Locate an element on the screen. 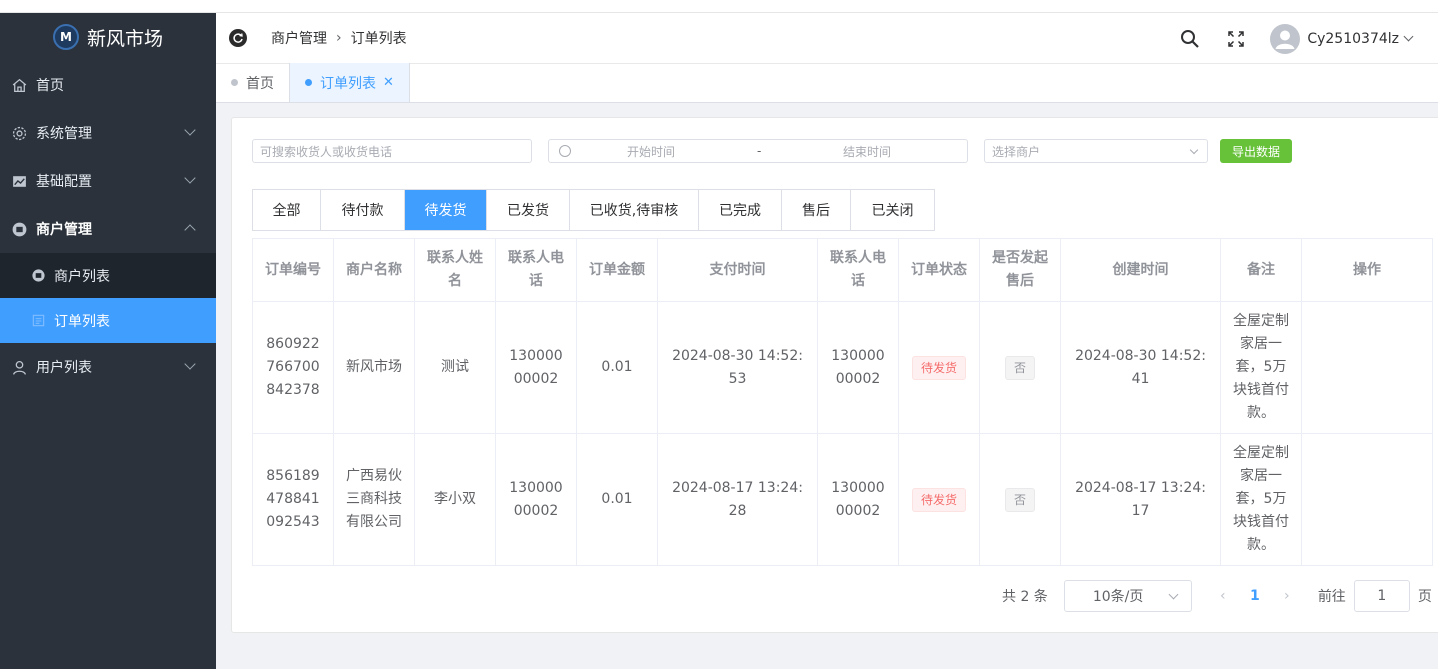 This screenshot has height=669, width=1438. date-range-picker: 开始时间 - 结束时间 is located at coordinates (758, 151).